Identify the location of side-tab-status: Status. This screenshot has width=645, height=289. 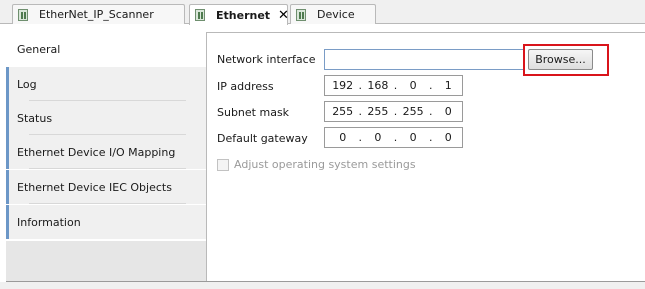
(106, 118).